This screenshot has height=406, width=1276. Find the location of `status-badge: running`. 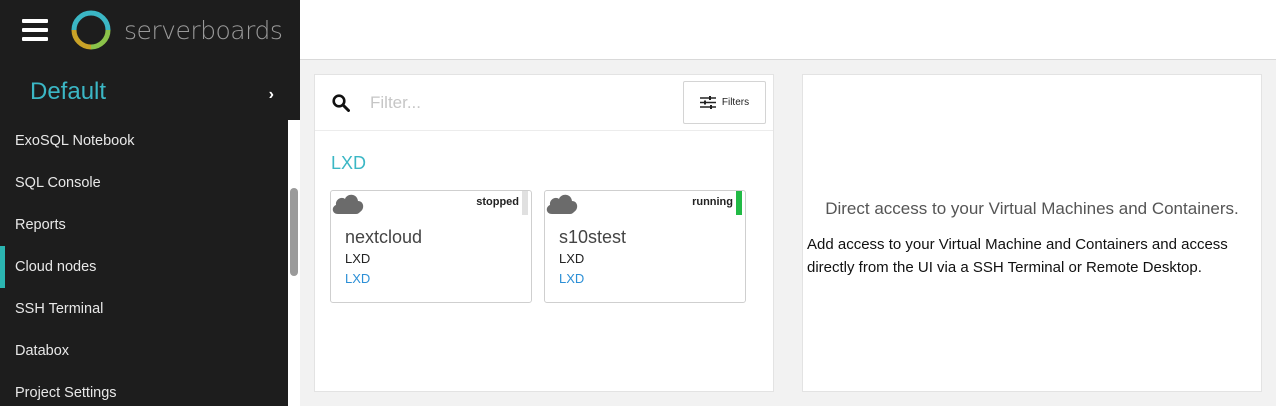

status-badge: running is located at coordinates (712, 202).